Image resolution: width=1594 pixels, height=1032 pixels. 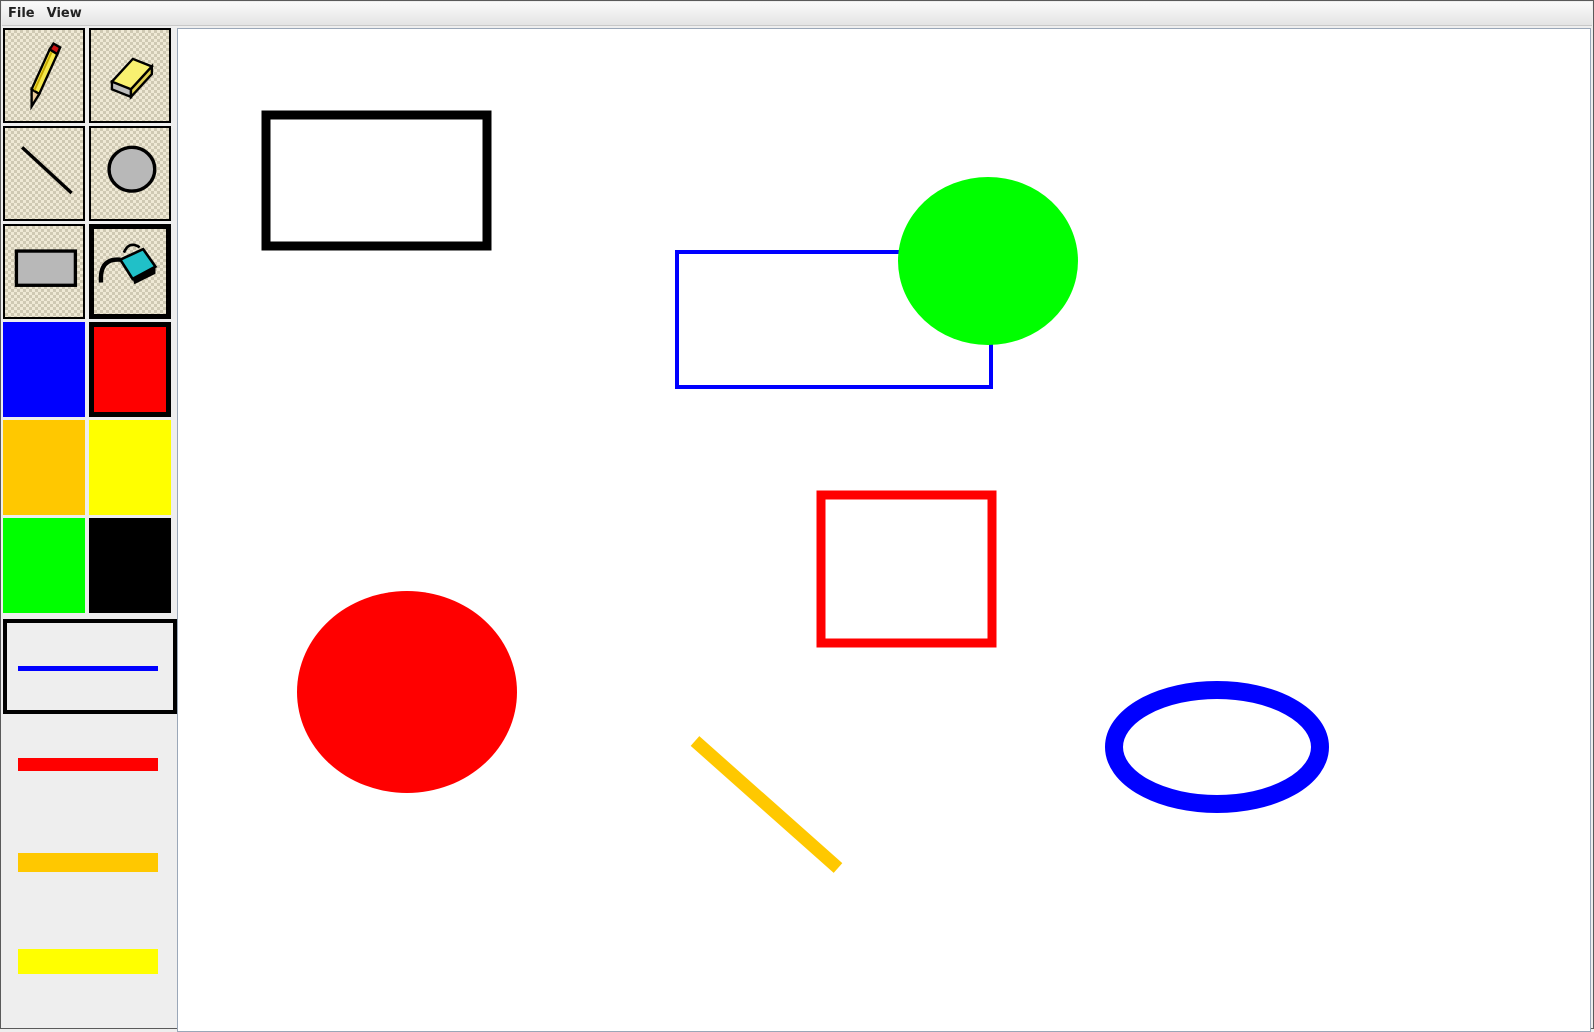 I want to click on orange-line, so click(x=766, y=804).